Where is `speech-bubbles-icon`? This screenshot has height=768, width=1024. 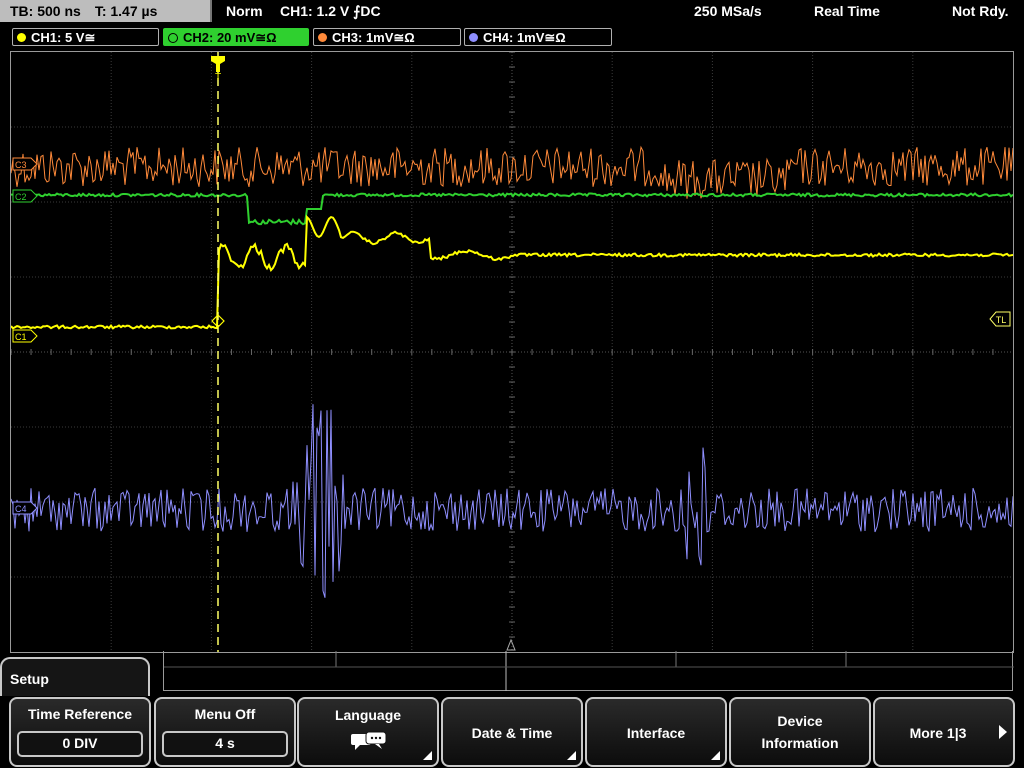 speech-bubbles-icon is located at coordinates (369, 740).